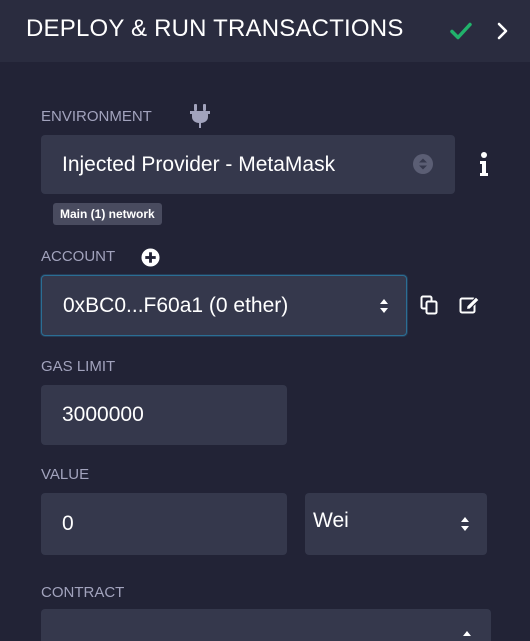 The width and height of the screenshot is (530, 641). What do you see at coordinates (266, 625) in the screenshot?
I see `contract-select` at bounding box center [266, 625].